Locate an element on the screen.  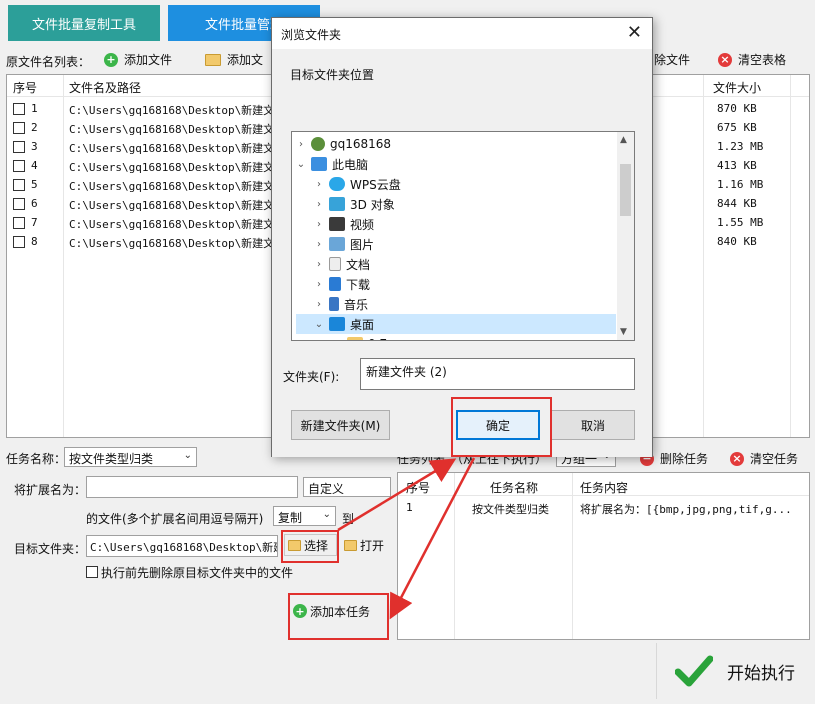
select-folder-button: 选择 is located at coordinates (310, 545).